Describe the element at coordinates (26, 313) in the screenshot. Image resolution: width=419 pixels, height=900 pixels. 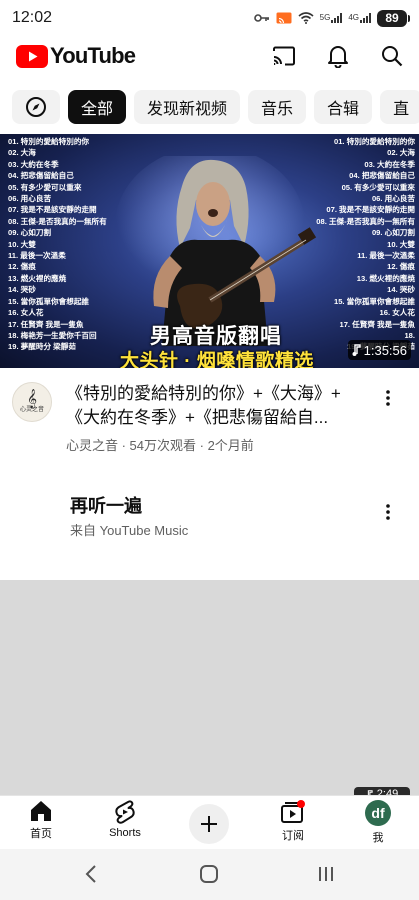
I see `track-item-left: 16. 女人花` at that location.